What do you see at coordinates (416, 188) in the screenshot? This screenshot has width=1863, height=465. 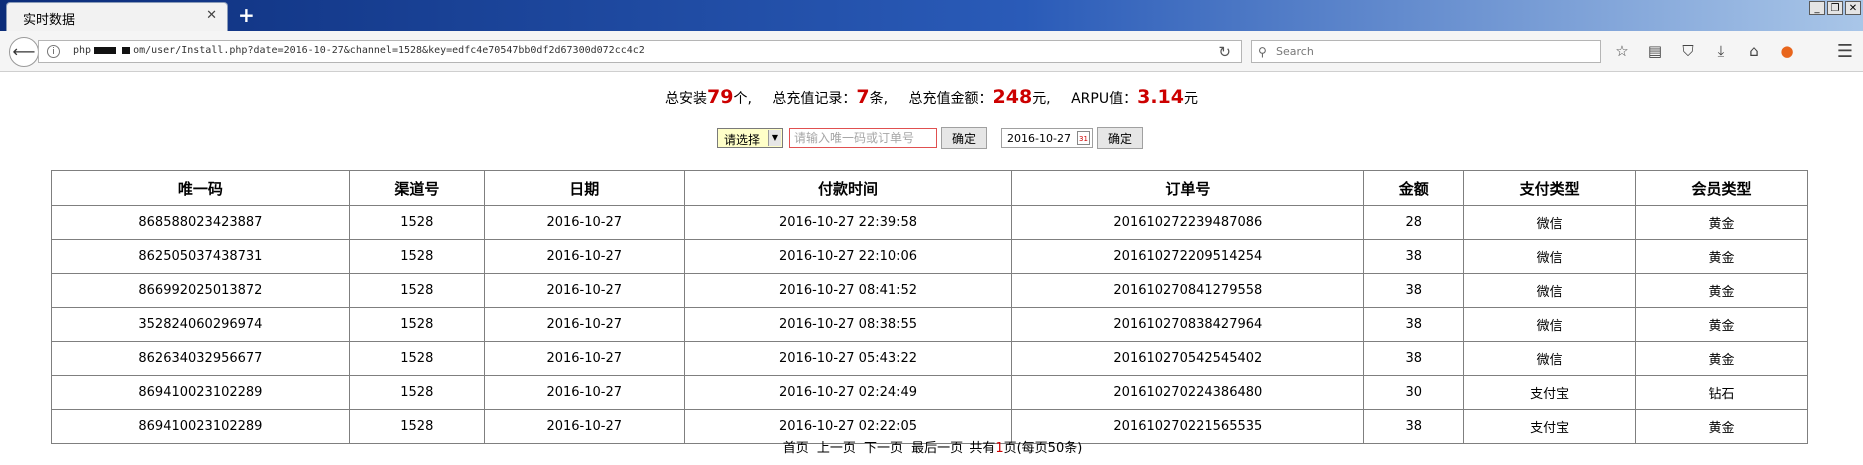 I see `header-channel: 渠道号` at bounding box center [416, 188].